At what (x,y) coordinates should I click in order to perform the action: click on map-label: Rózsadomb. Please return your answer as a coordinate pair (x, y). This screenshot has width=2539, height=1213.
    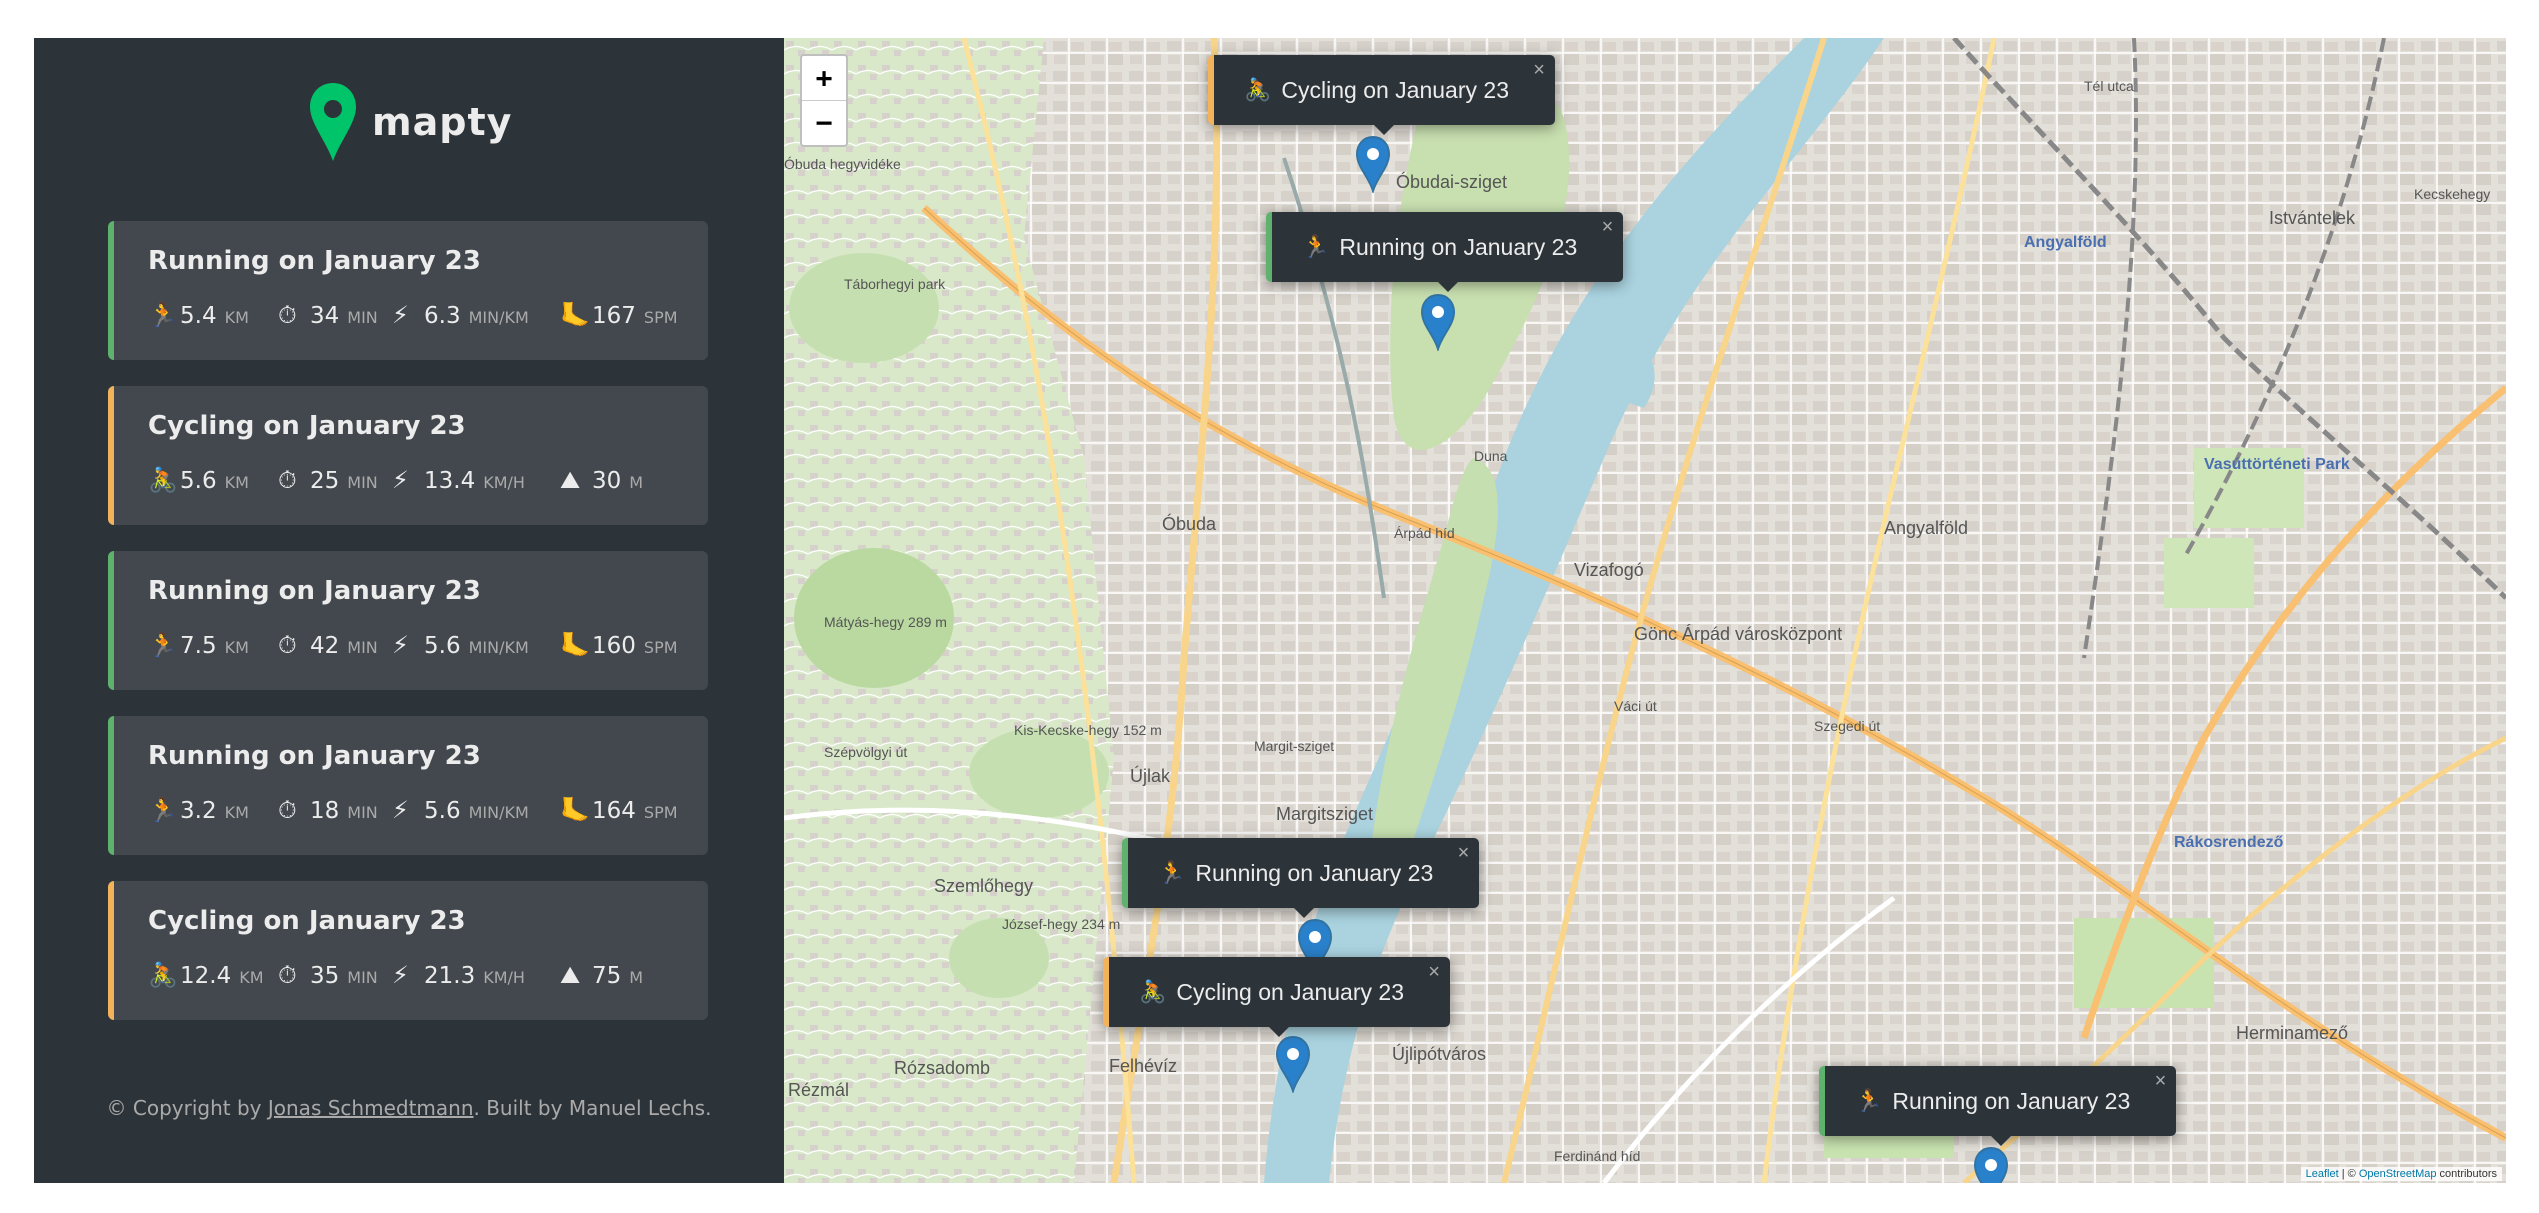
    Looking at the image, I should click on (942, 1068).